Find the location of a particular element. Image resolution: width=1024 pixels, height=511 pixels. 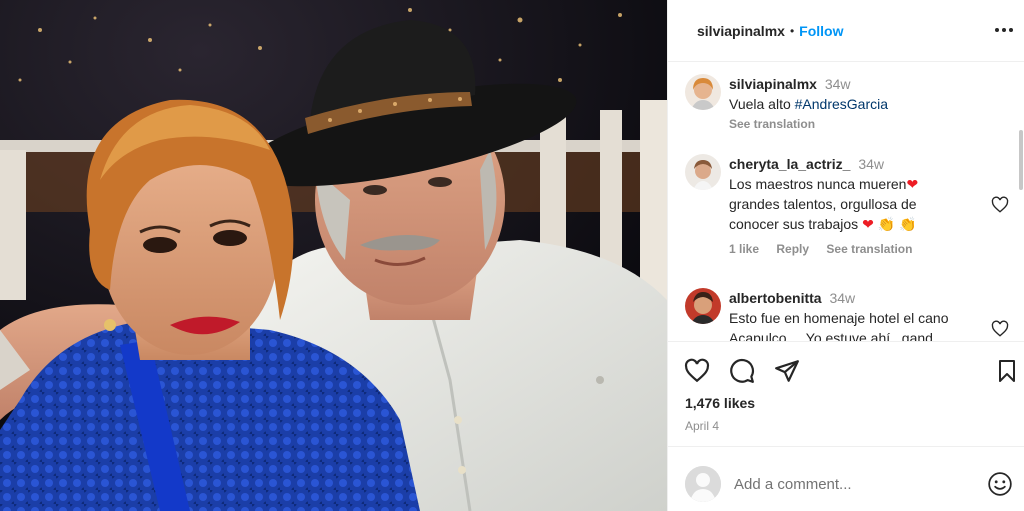

comment-text-line: conocer sus trabajos is located at coordinates (794, 224).